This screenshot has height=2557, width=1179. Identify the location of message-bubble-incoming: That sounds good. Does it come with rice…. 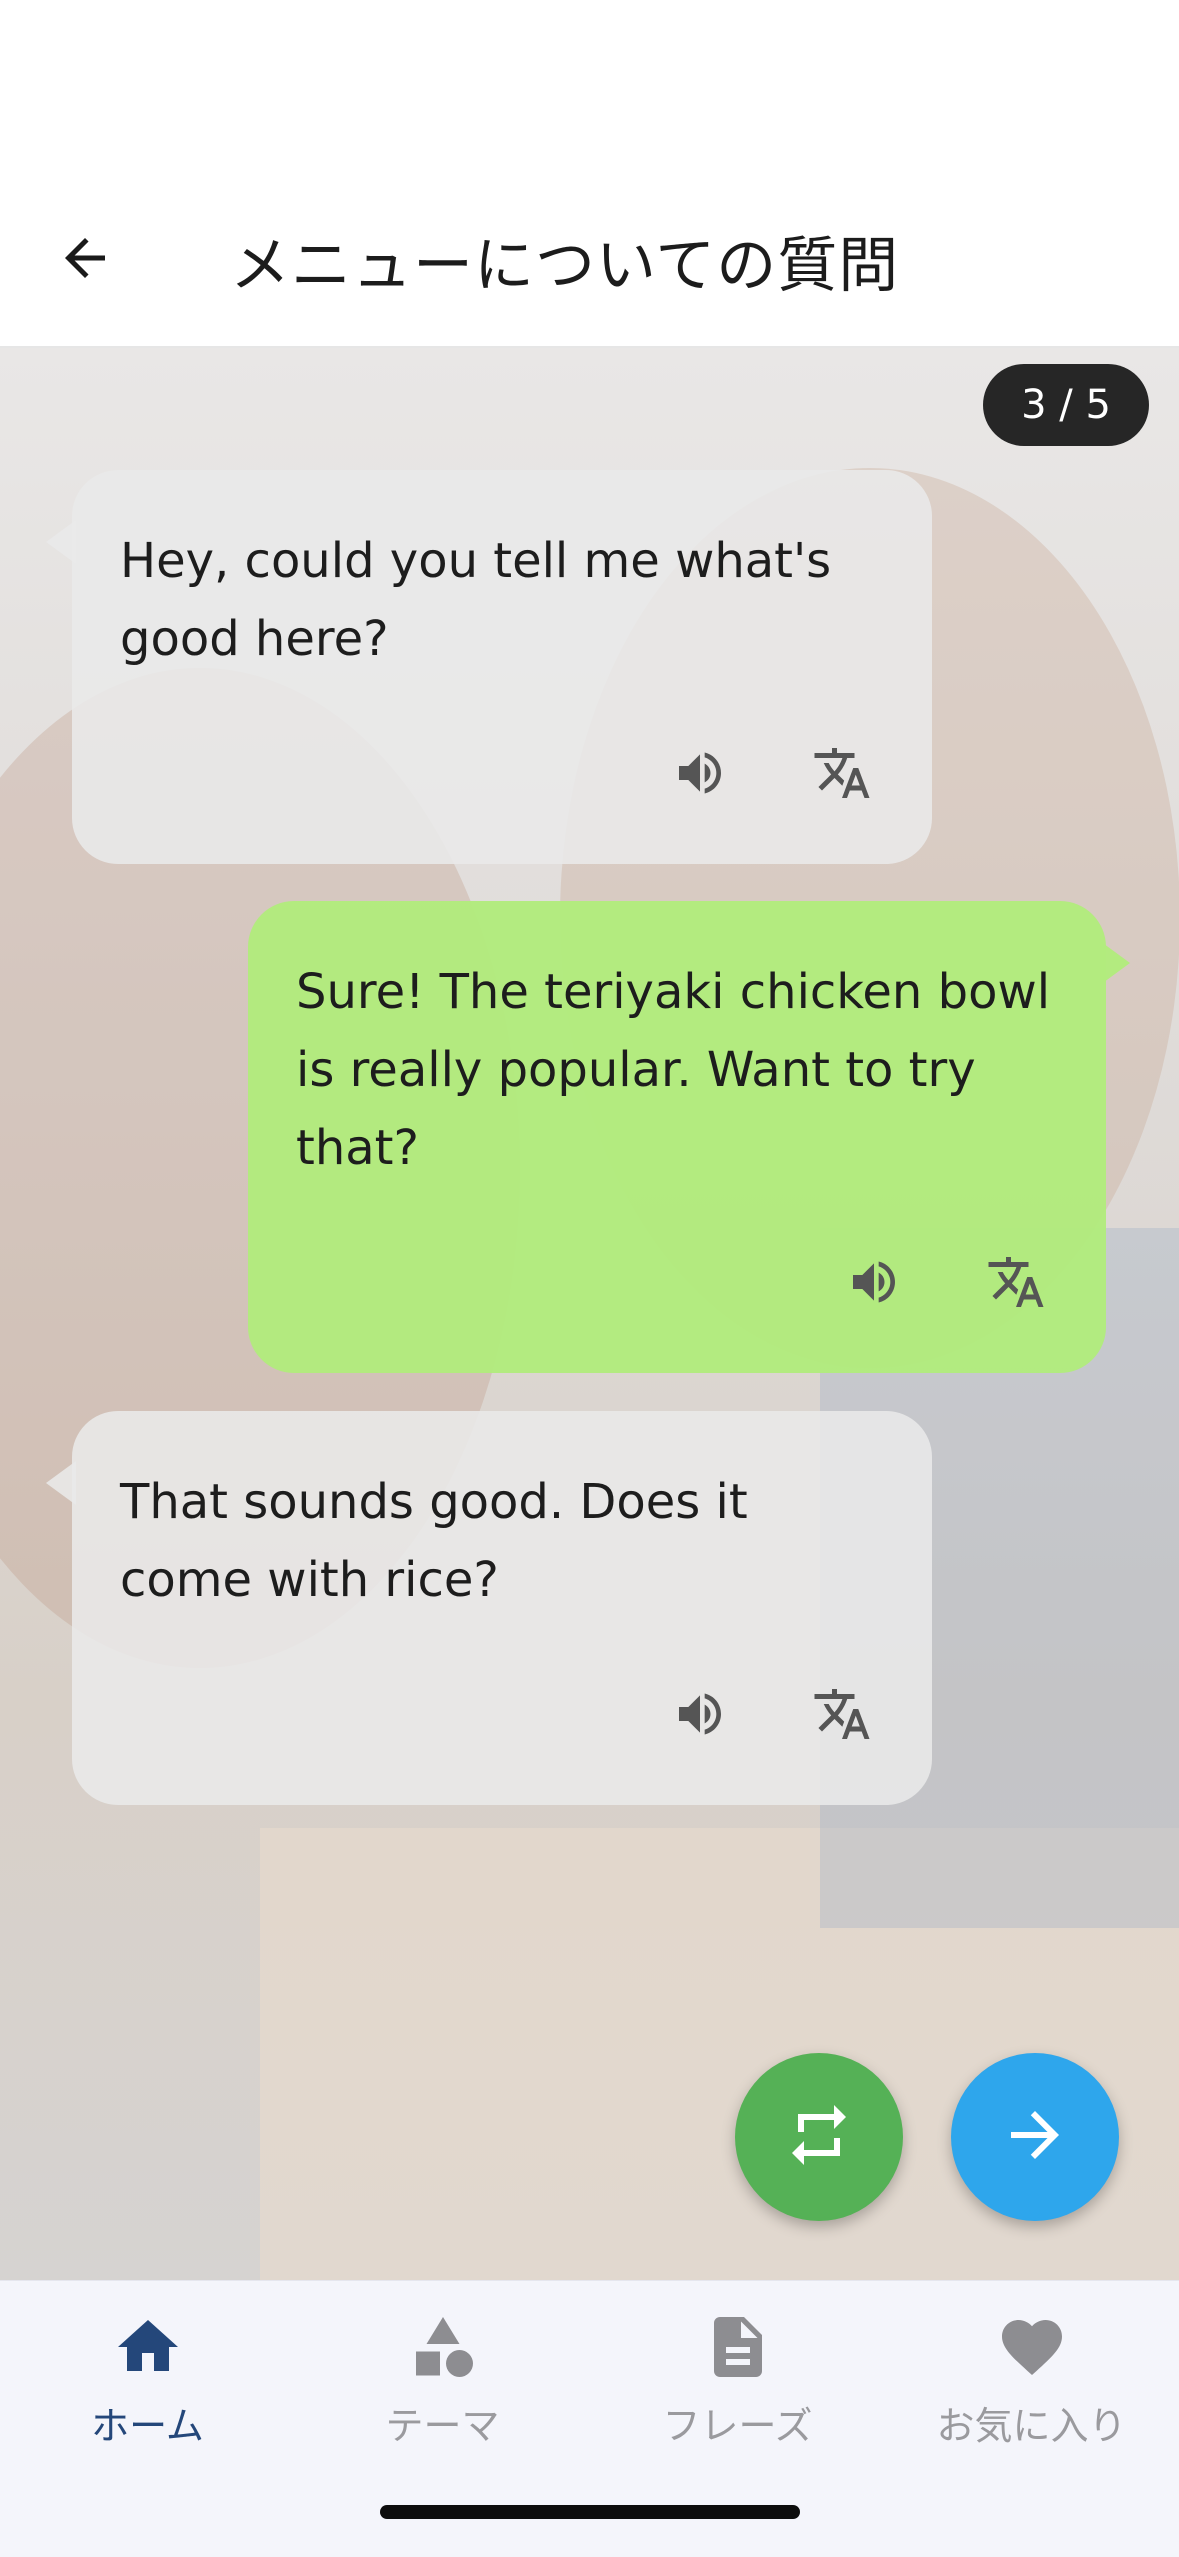
(489, 1608).